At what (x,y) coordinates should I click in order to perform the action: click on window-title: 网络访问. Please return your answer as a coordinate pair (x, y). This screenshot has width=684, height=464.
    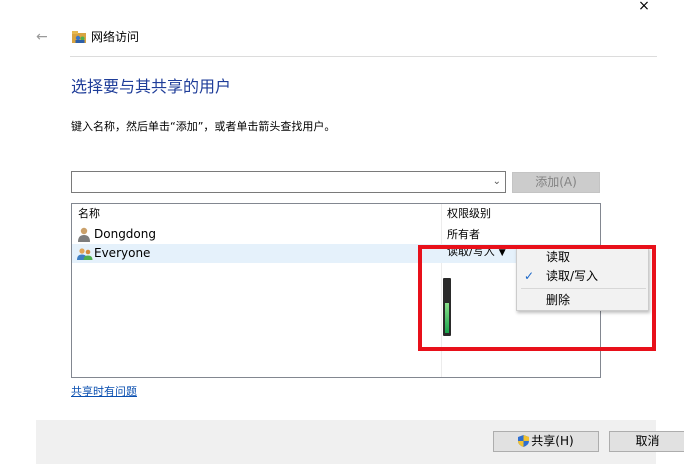
    Looking at the image, I should click on (115, 37).